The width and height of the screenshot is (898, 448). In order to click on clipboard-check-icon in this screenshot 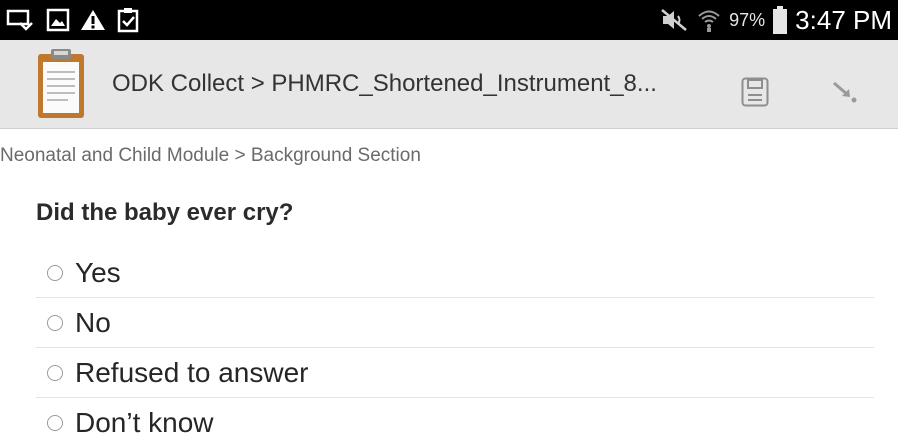, I will do `click(128, 20)`.